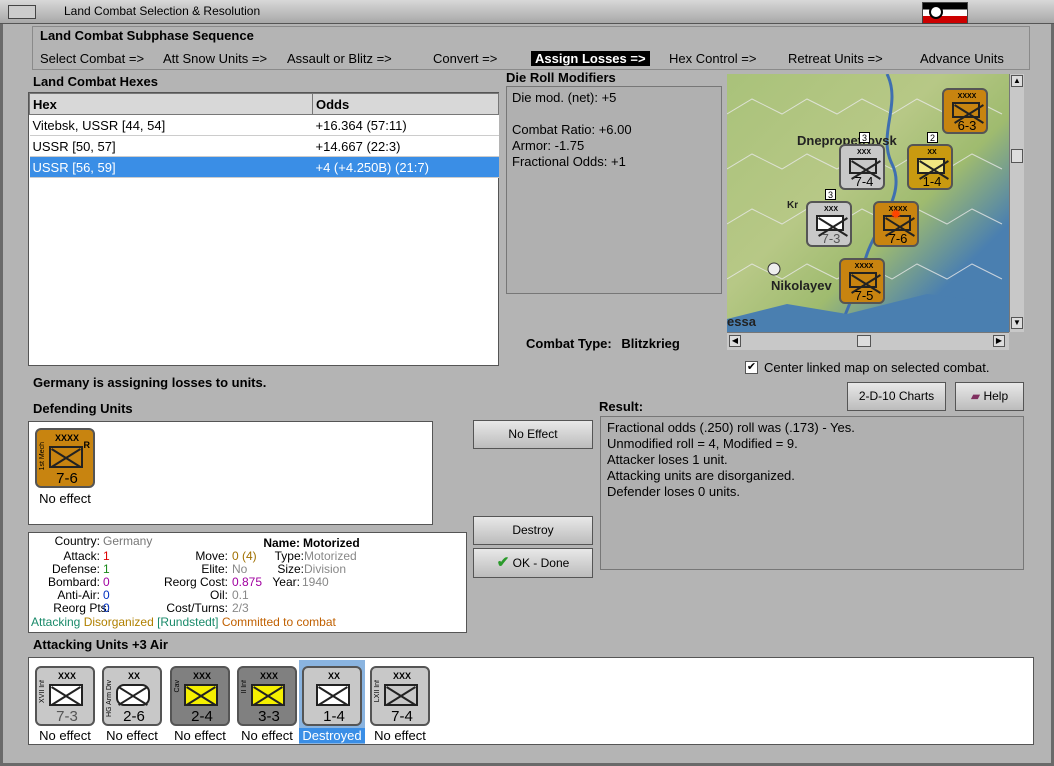 The height and width of the screenshot is (766, 1054). Describe the element at coordinates (896, 396) in the screenshot. I see `charts-button: 2-D-10 Charts` at that location.